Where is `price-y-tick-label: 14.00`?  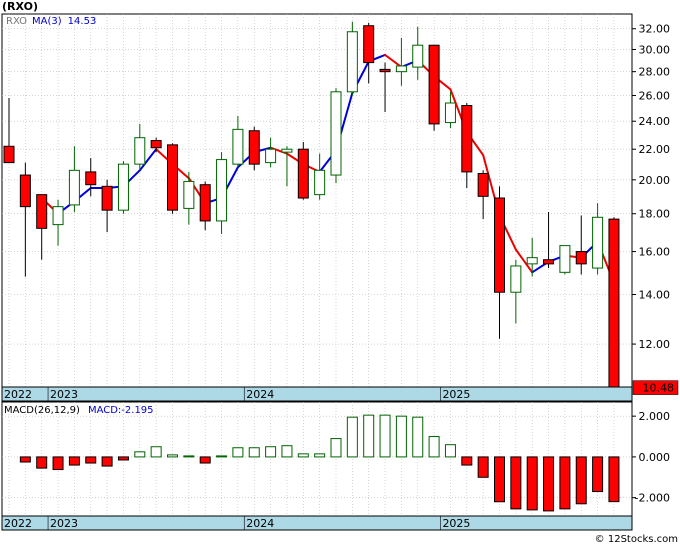
price-y-tick-label: 14.00 is located at coordinates (655, 295).